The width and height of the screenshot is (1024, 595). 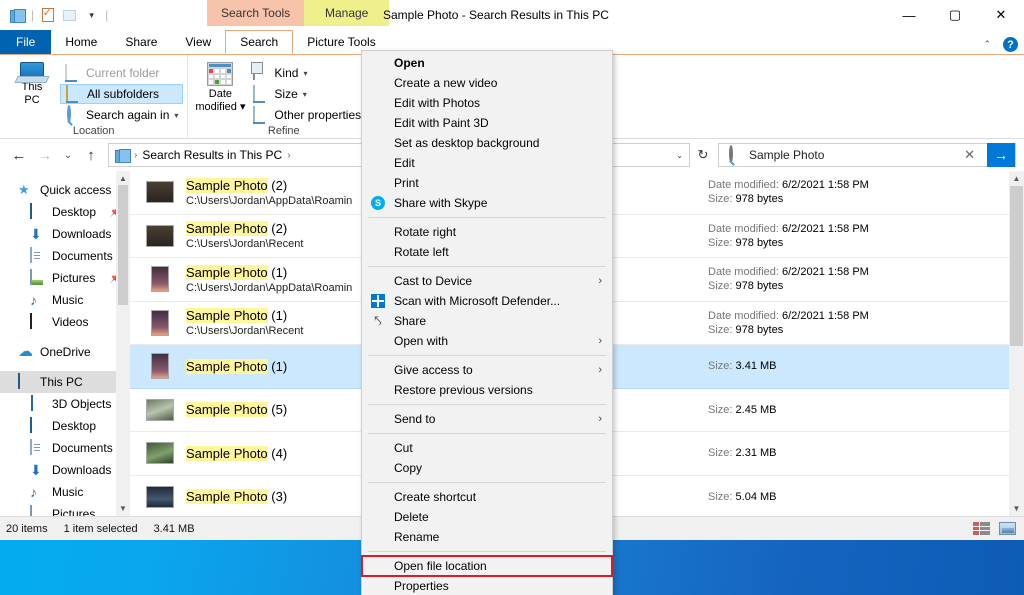 I want to click on details-view-button, so click(x=981, y=529).